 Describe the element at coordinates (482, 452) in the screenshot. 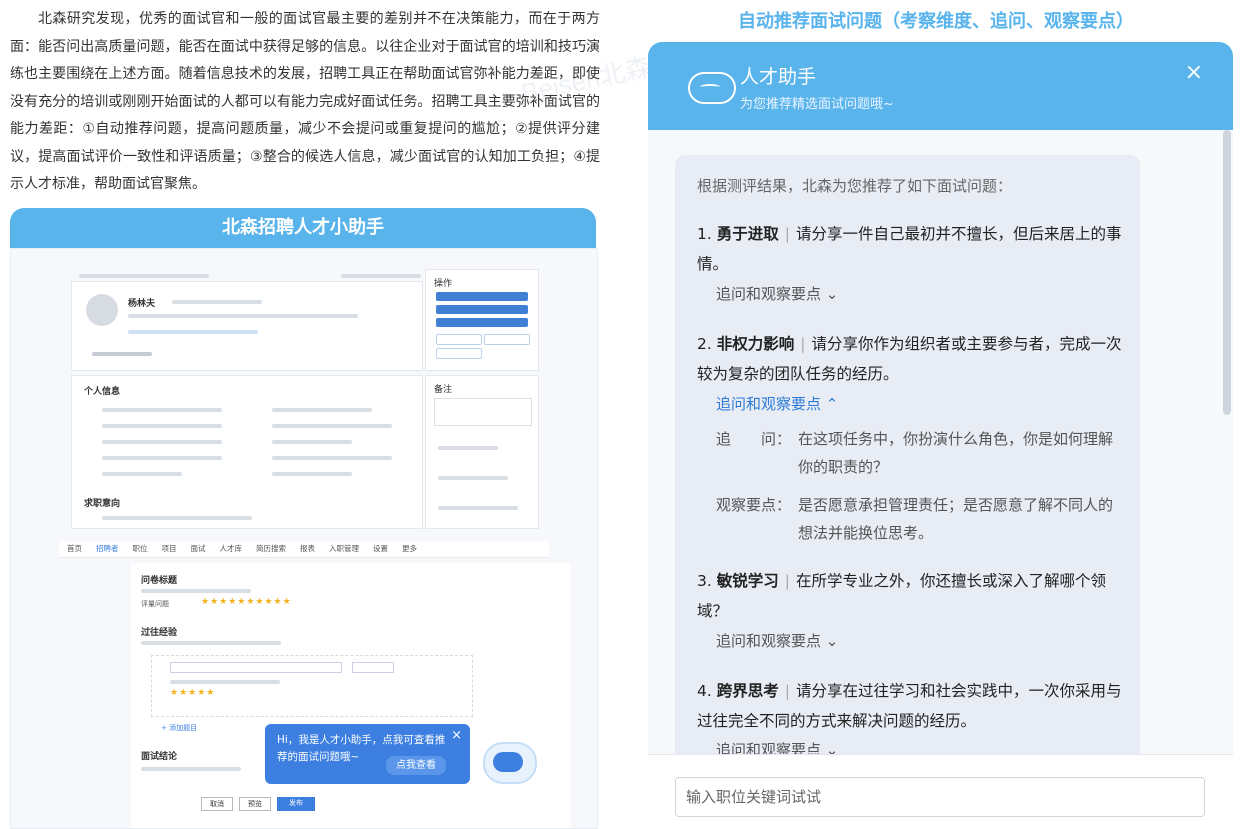

I see `notes-panel: 备注` at that location.